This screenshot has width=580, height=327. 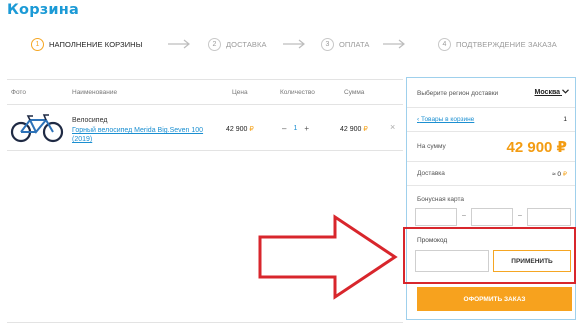 I want to click on header-quantity: Количество, so click(x=297, y=92).